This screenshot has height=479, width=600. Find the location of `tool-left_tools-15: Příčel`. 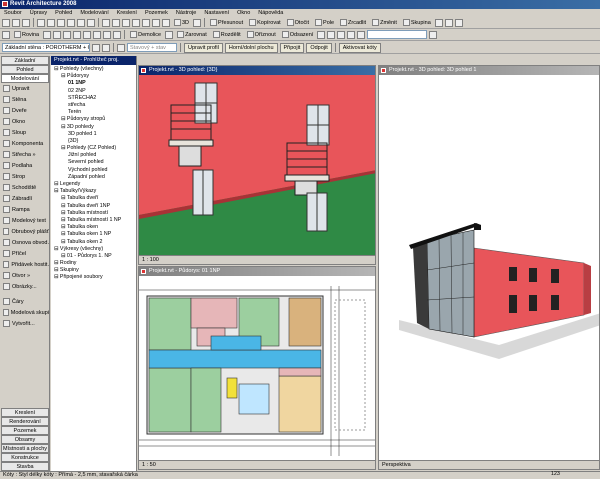

tool-left_tools-15: Příčel is located at coordinates (24, 253).